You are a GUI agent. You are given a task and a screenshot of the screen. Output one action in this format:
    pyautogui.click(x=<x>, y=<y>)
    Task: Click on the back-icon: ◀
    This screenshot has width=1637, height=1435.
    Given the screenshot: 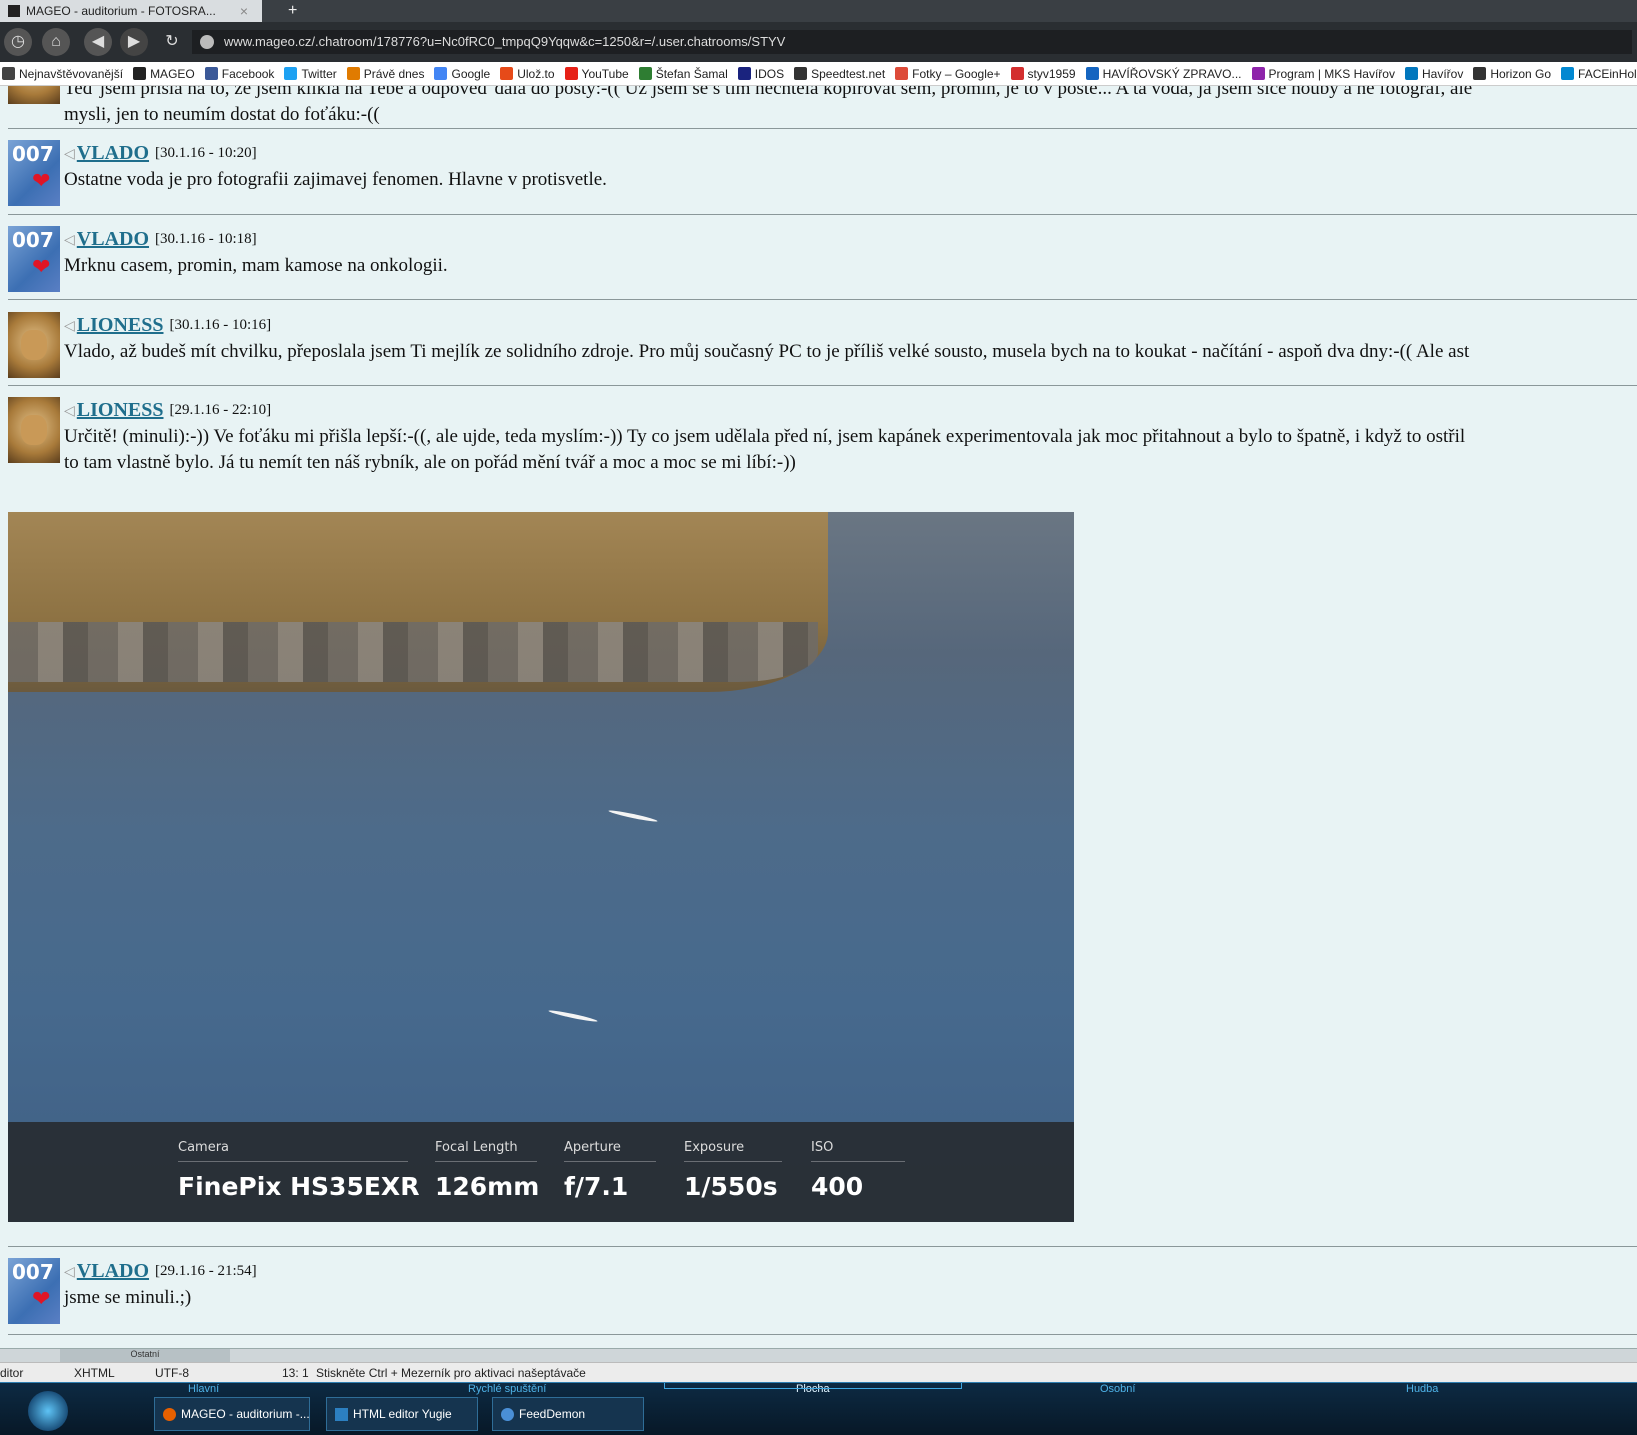 What is the action you would take?
    pyautogui.click(x=98, y=42)
    